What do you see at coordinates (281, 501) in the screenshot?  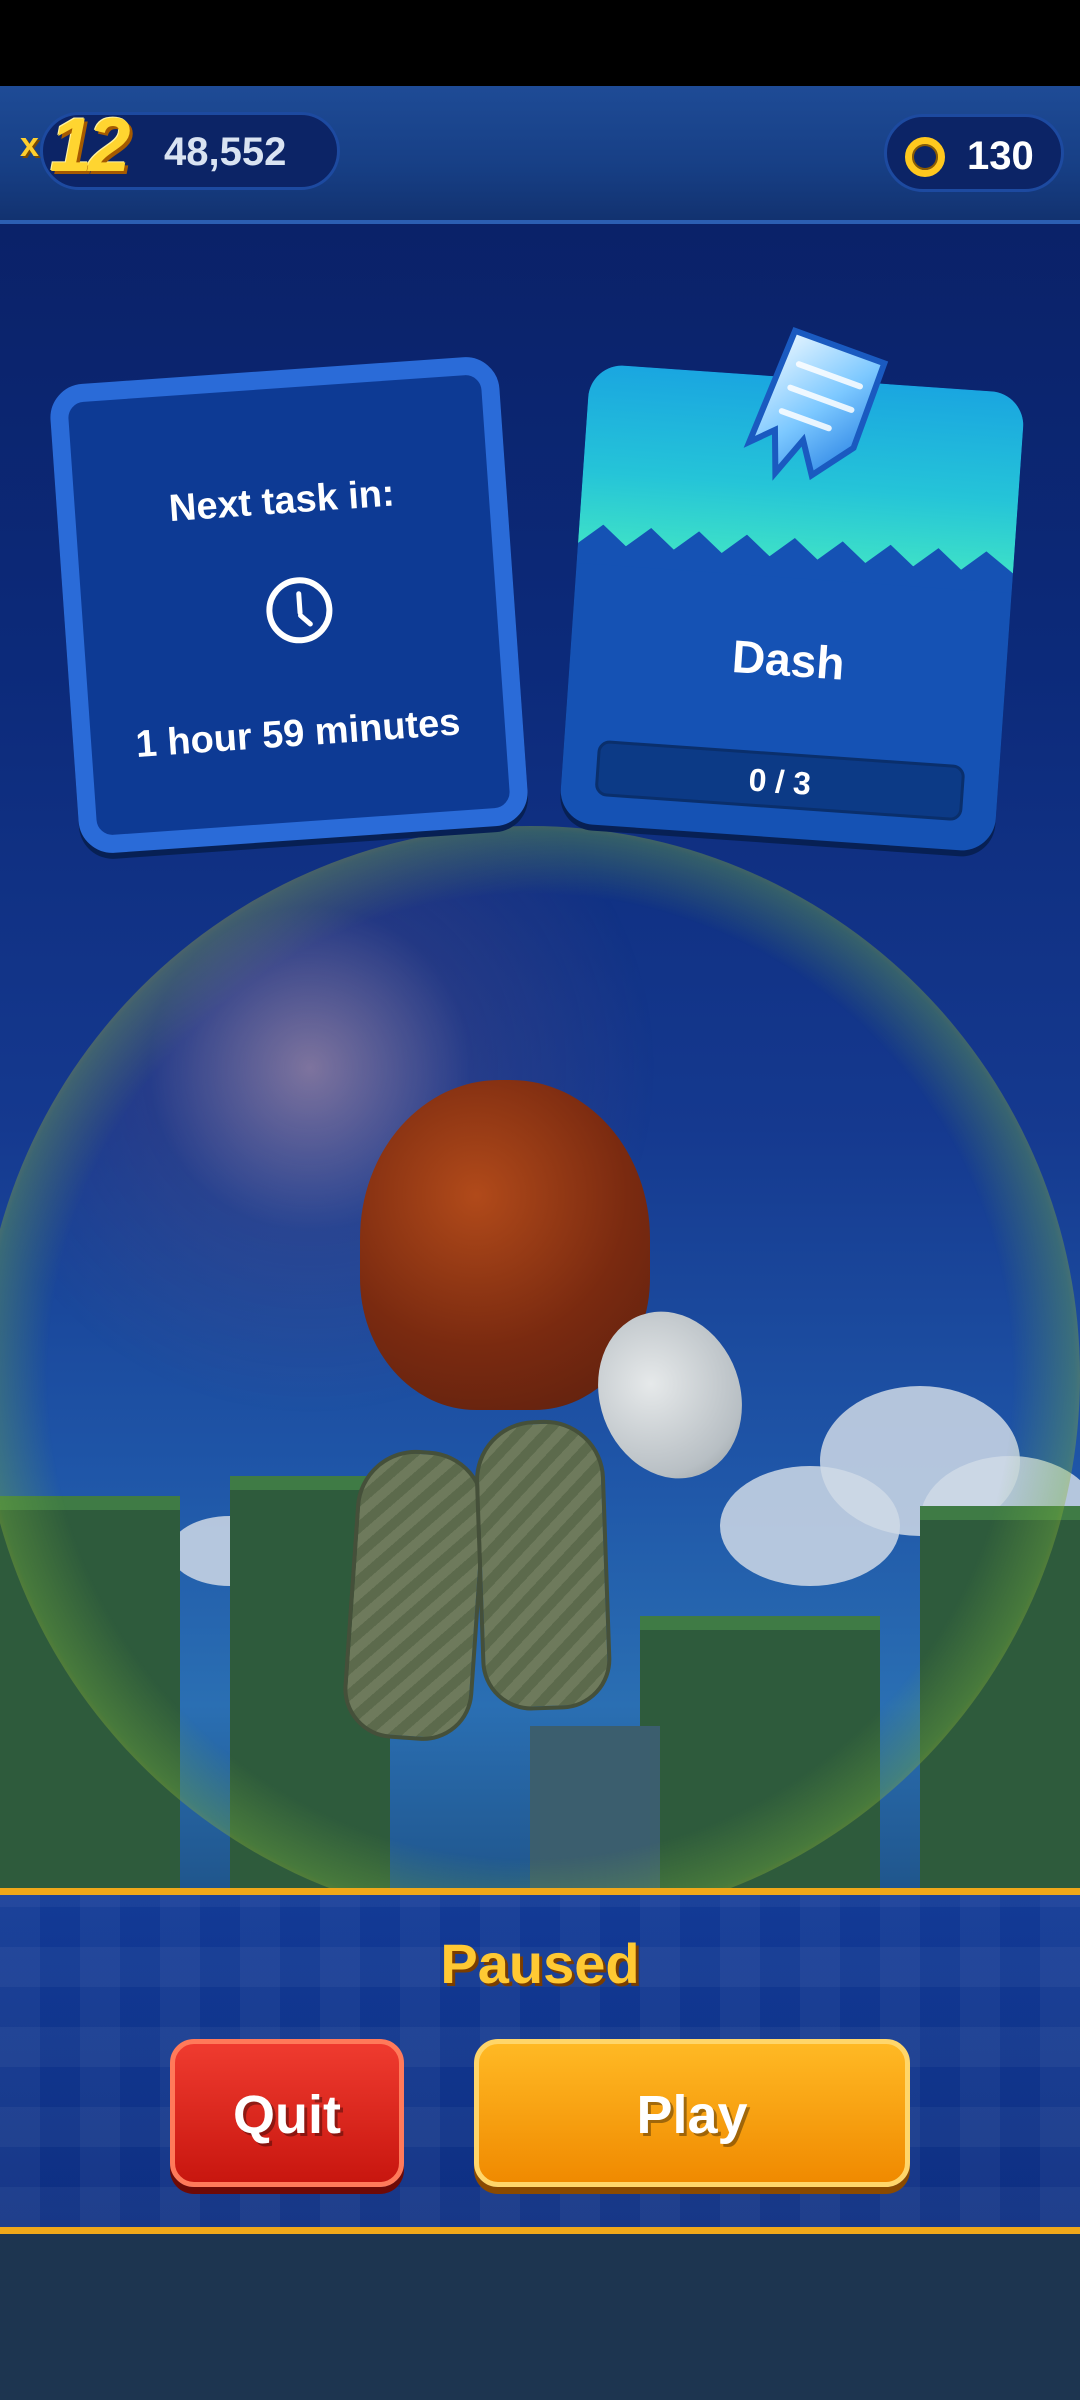 I see `next-task-title: Next task in:` at bounding box center [281, 501].